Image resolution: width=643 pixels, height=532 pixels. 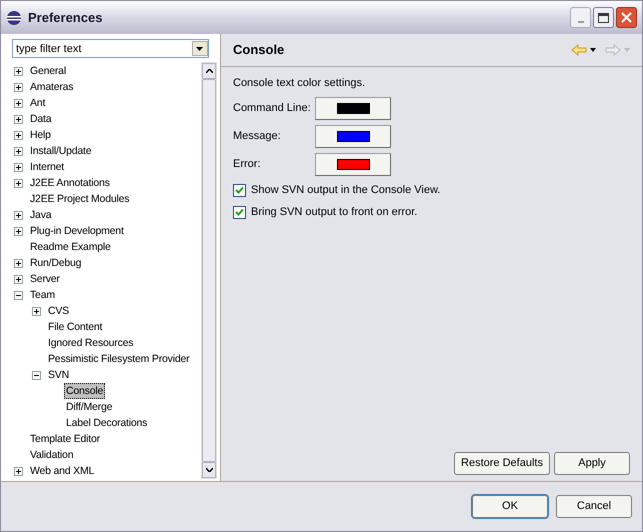 I want to click on tree-item: Ant, so click(x=38, y=103).